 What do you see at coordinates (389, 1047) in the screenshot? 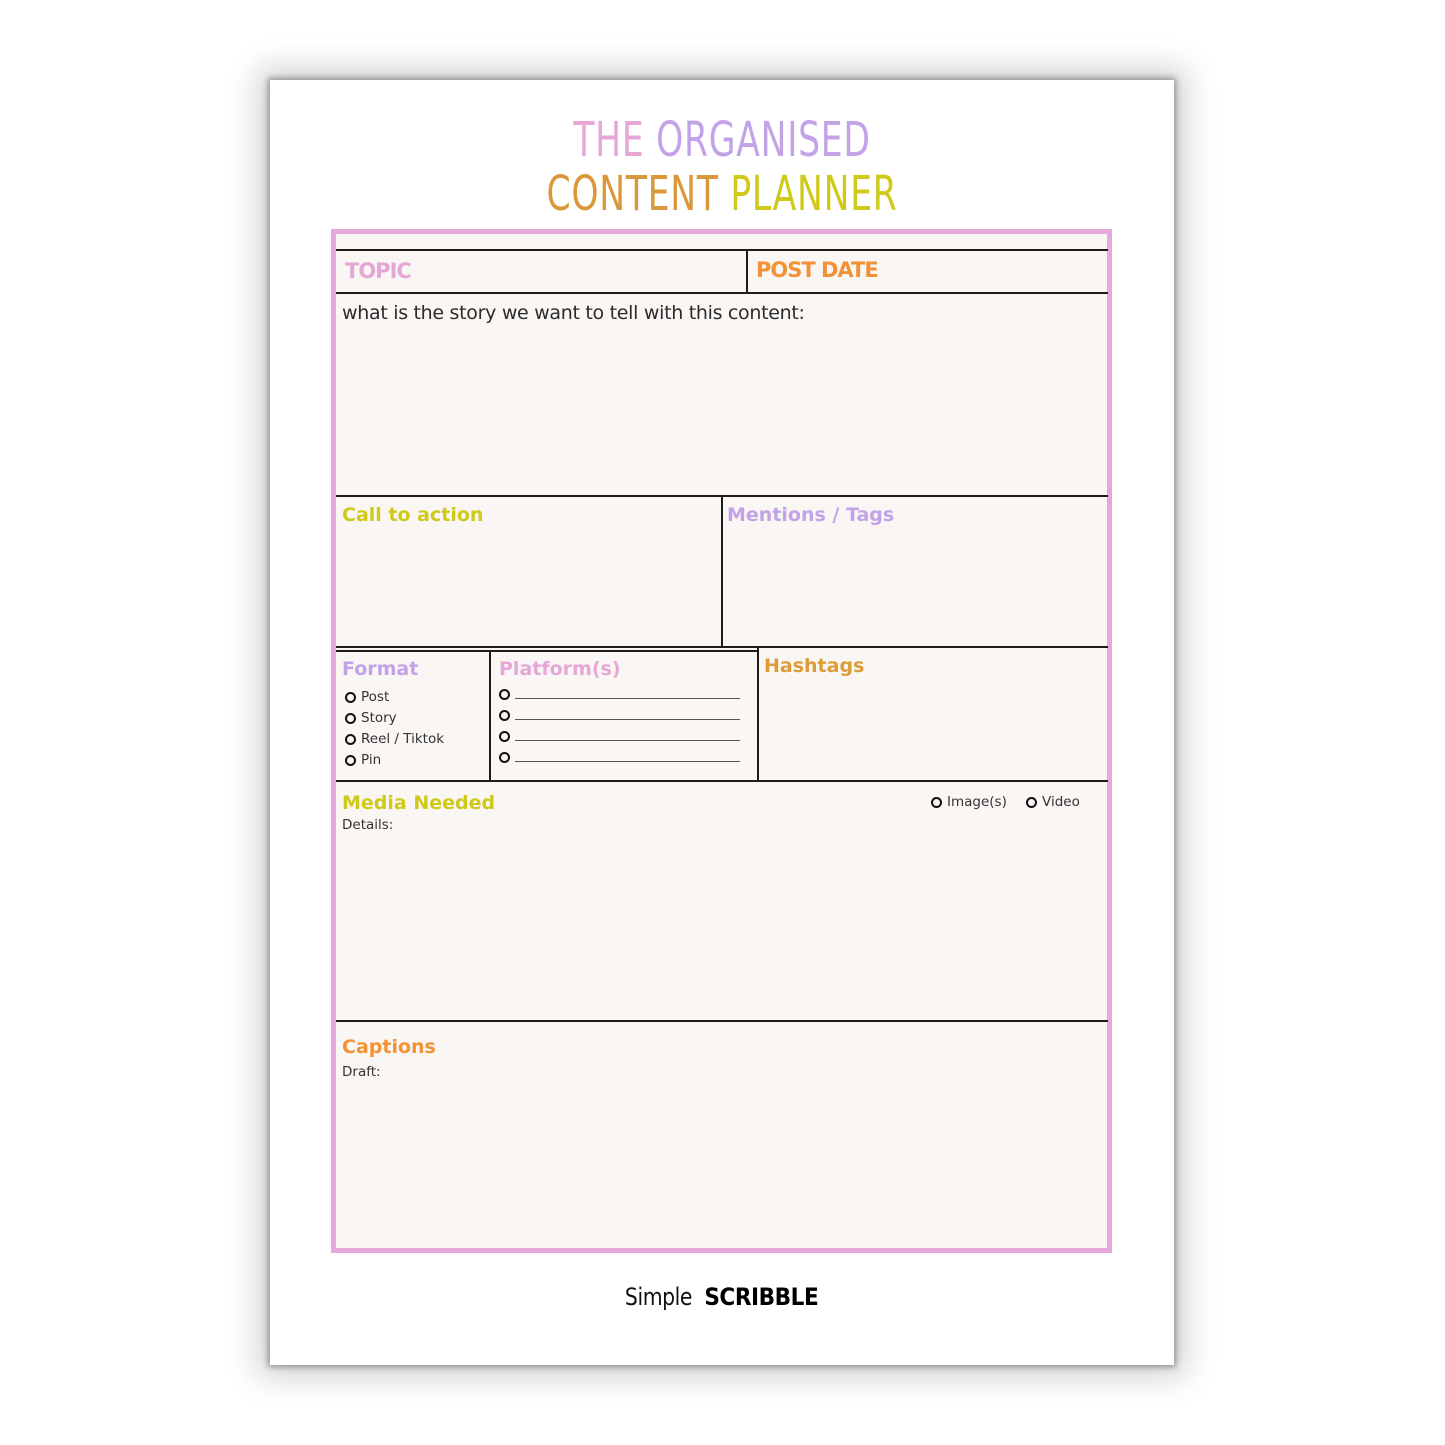
I see `captions-label: Captions` at bounding box center [389, 1047].